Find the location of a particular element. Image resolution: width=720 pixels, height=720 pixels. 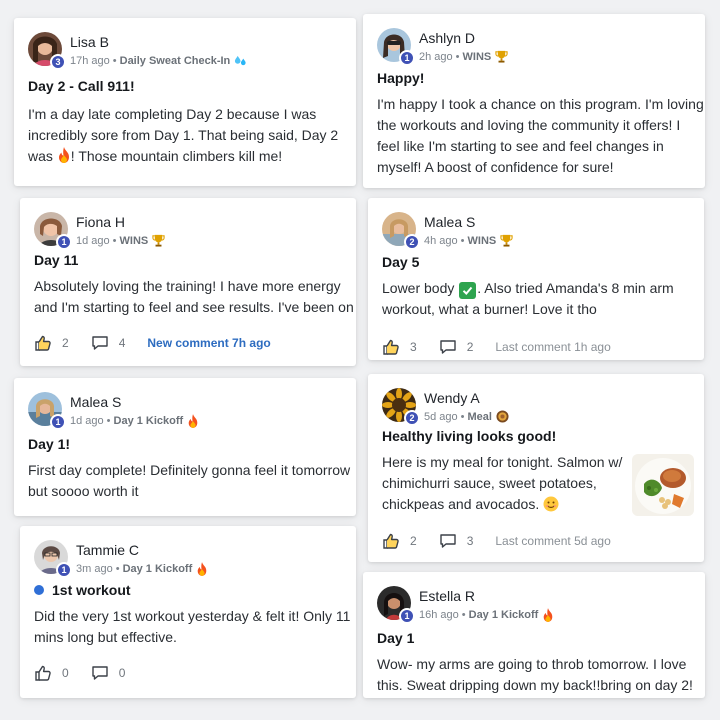

post-header: 1 Ashlyn D 2h ago • WINS is located at coordinates (527, 48).